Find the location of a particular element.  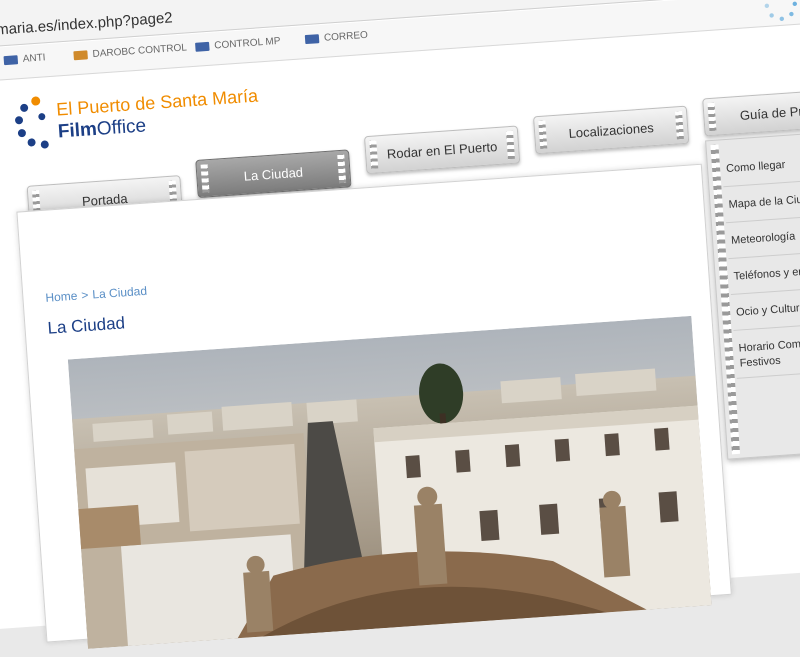

bookmark-item: DAROBC CONTROL is located at coordinates (130, 51).